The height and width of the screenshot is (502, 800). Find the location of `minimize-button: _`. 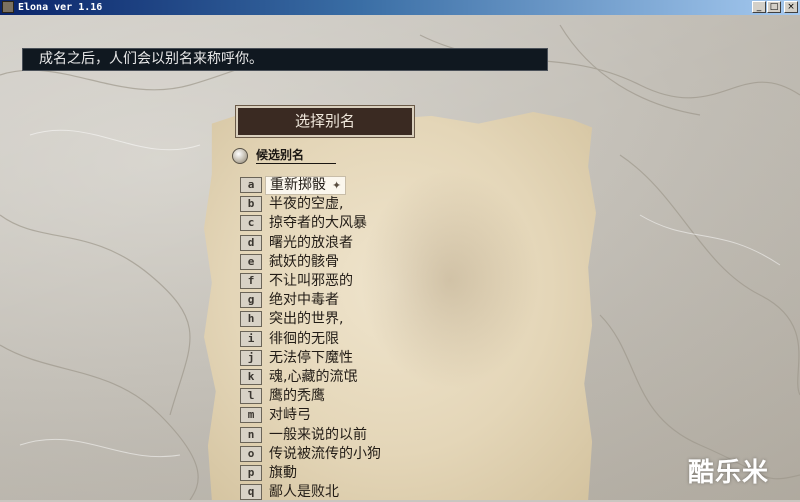

minimize-button: _ is located at coordinates (759, 7).